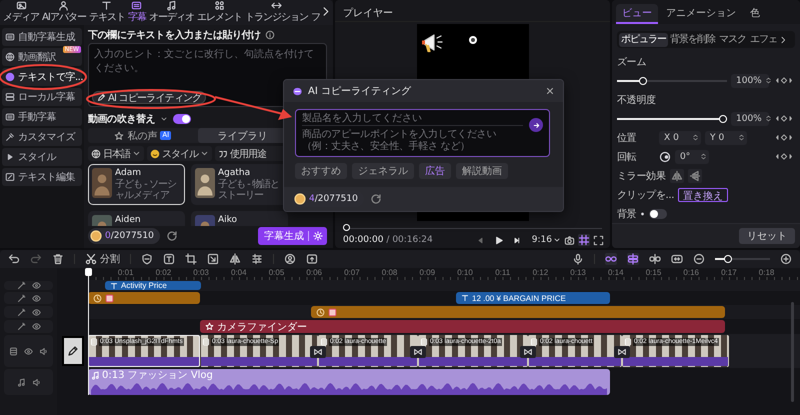  Describe the element at coordinates (536, 125) in the screenshot. I see `send-button` at that location.